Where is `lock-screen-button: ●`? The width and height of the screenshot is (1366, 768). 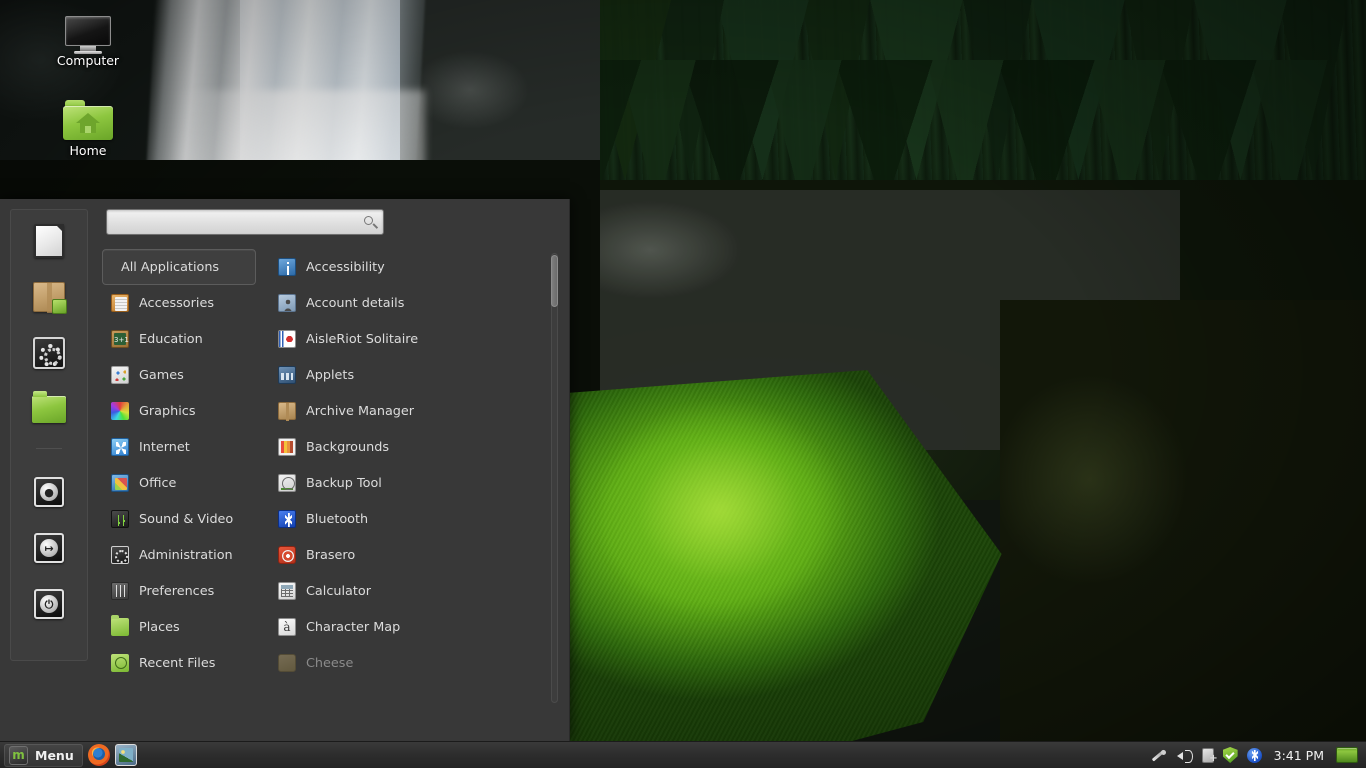
lock-screen-button: ● is located at coordinates (49, 492).